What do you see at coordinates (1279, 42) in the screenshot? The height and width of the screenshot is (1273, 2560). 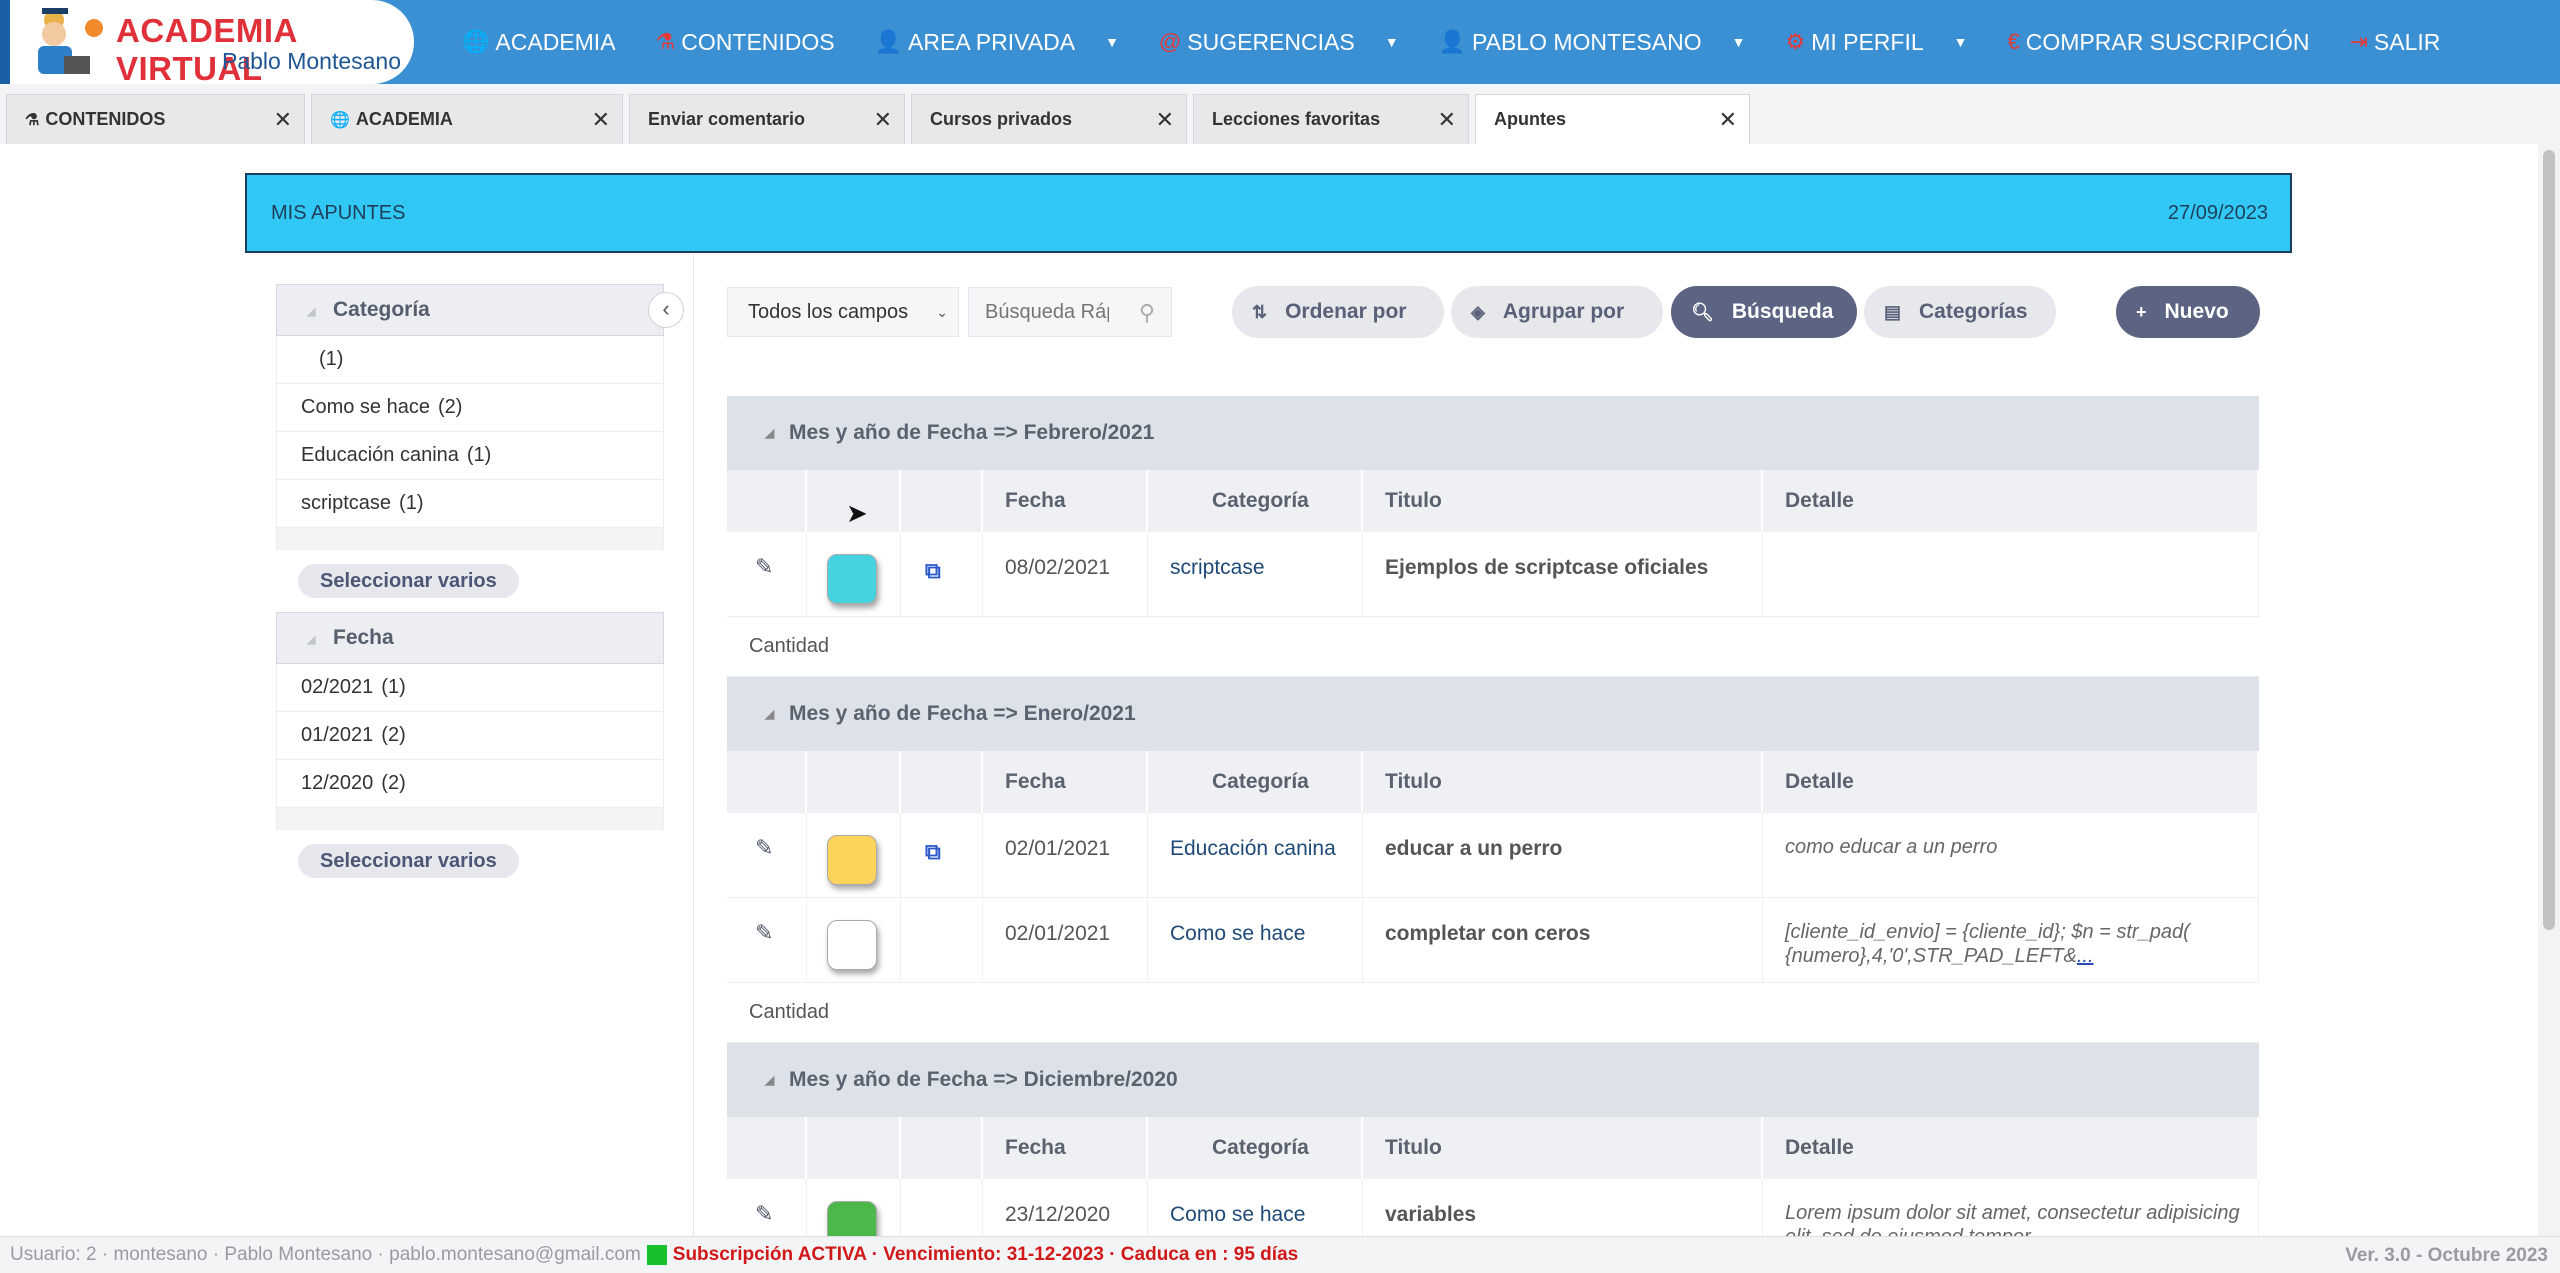 I see `nav-sugerencias: @ SUGERENCIAS ▼` at bounding box center [1279, 42].